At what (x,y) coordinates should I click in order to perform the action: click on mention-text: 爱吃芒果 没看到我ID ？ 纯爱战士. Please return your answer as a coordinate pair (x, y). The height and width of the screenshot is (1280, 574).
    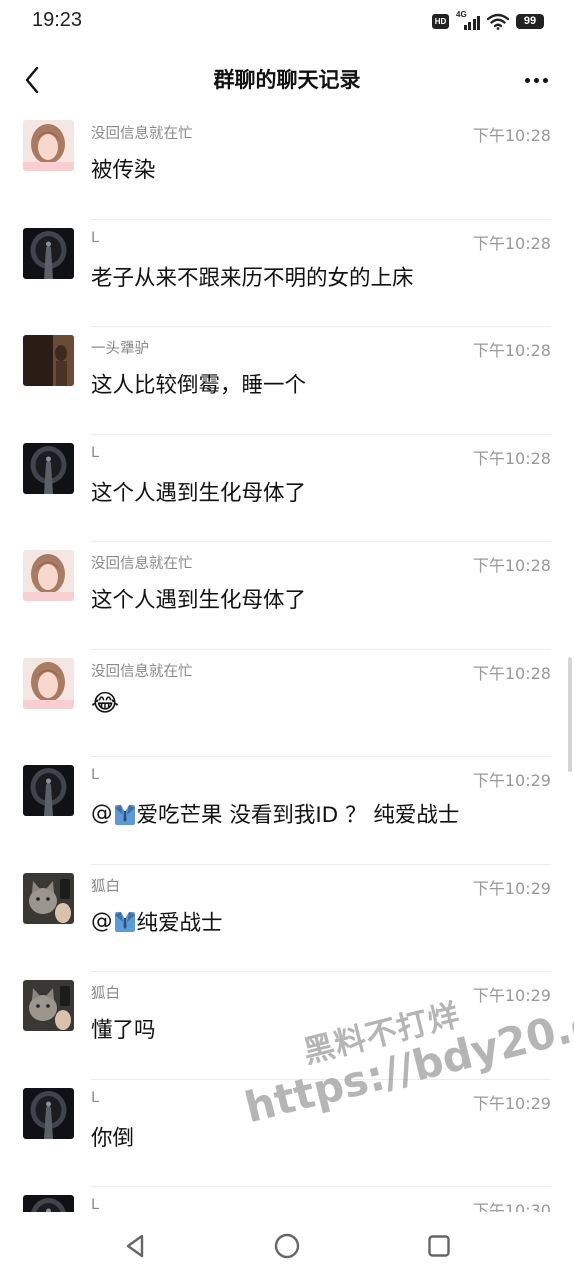
    Looking at the image, I should click on (298, 815).